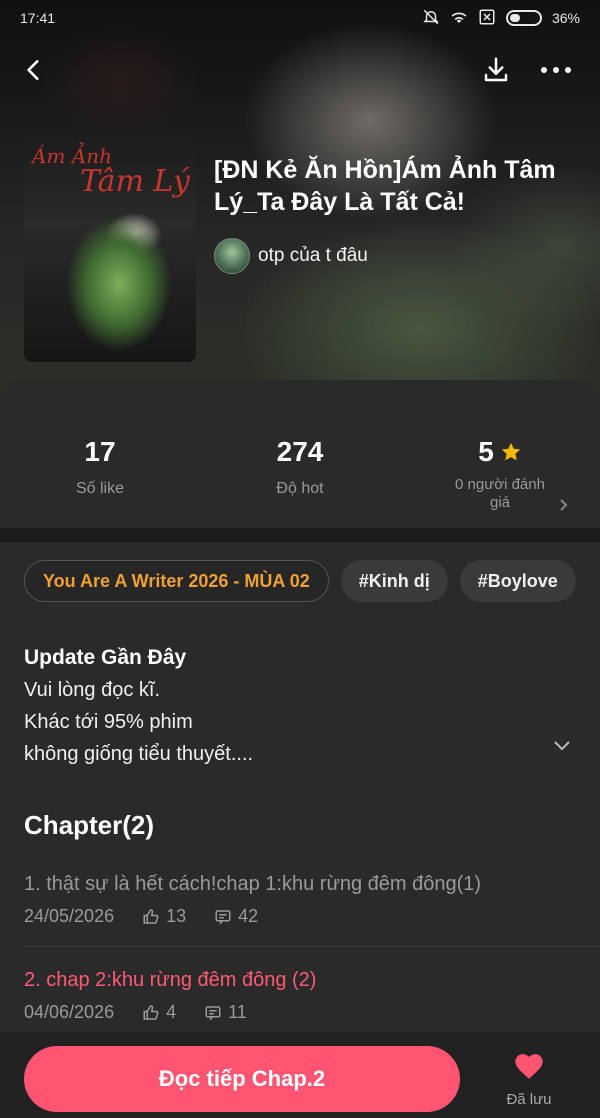 This screenshot has height=1118, width=600. I want to click on status-bar: 17:41 36%, so click(300, 18).